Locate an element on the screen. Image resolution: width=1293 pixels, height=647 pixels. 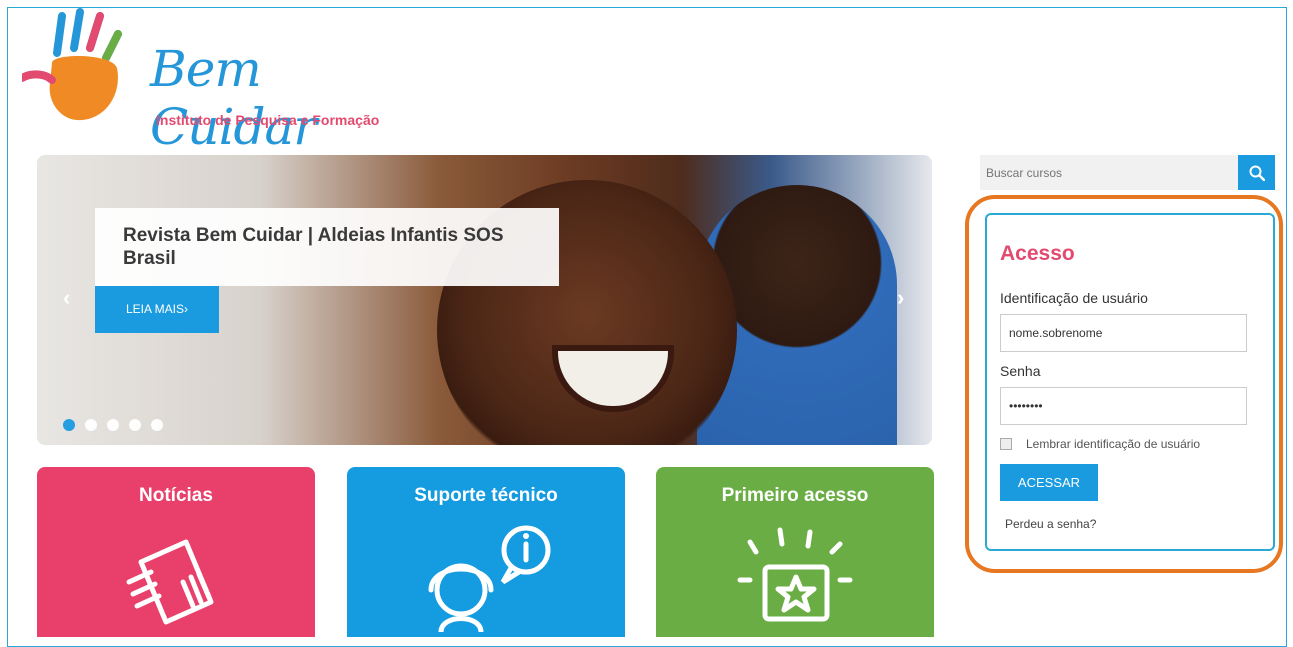
search-icon is located at coordinates (1257, 173).